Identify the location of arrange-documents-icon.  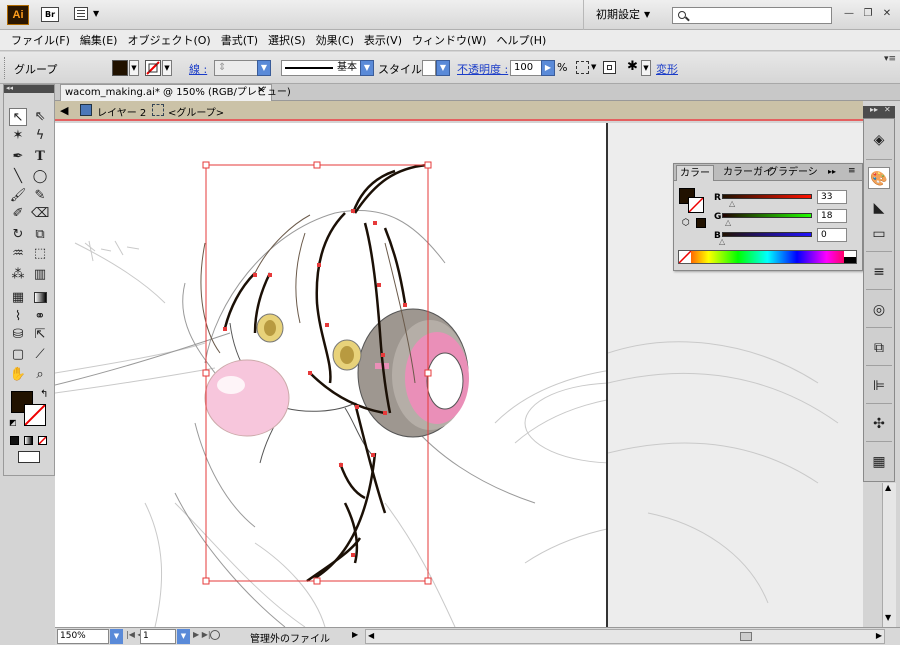
(81, 13).